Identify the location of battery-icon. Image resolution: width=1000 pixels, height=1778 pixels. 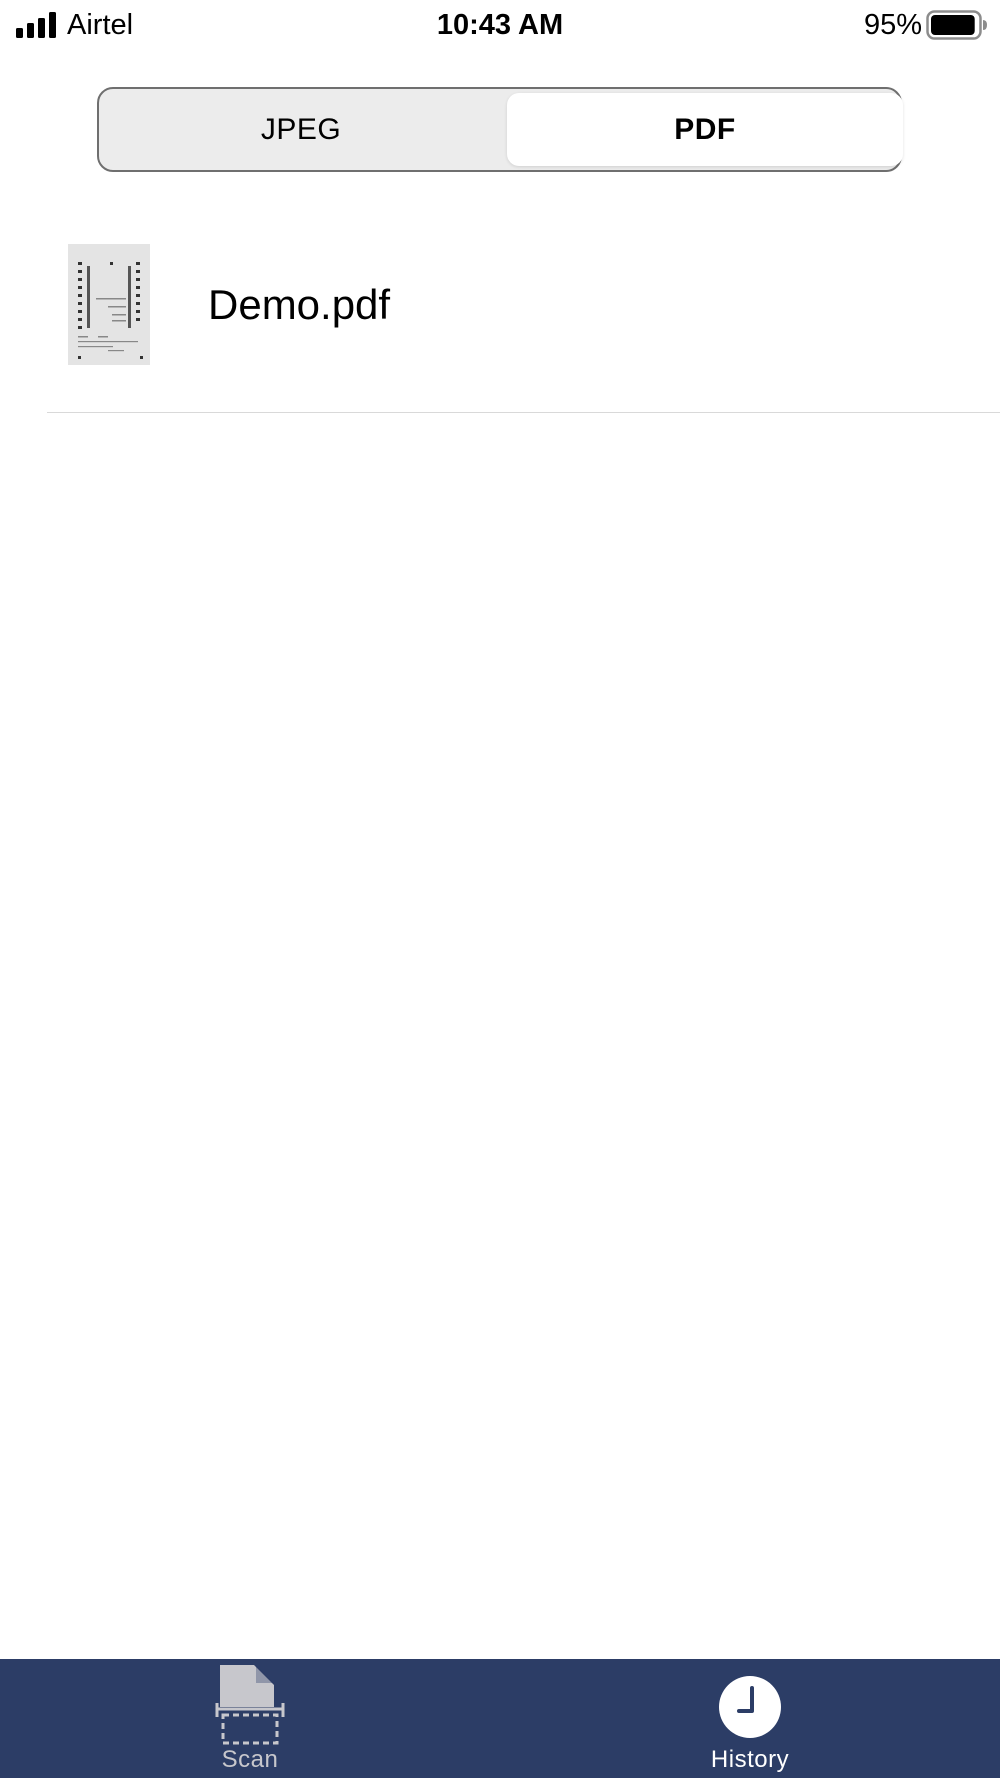
(956, 25).